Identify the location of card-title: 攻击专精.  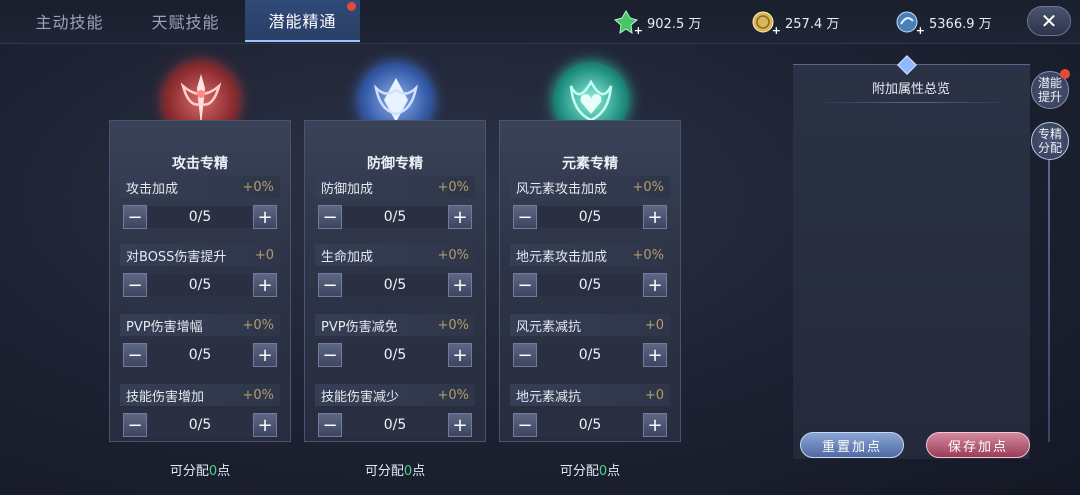
(200, 164).